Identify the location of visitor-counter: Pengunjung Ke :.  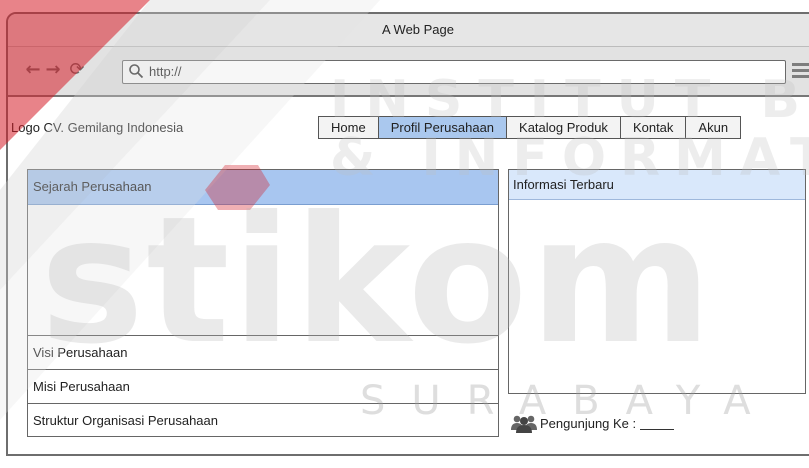
(592, 423).